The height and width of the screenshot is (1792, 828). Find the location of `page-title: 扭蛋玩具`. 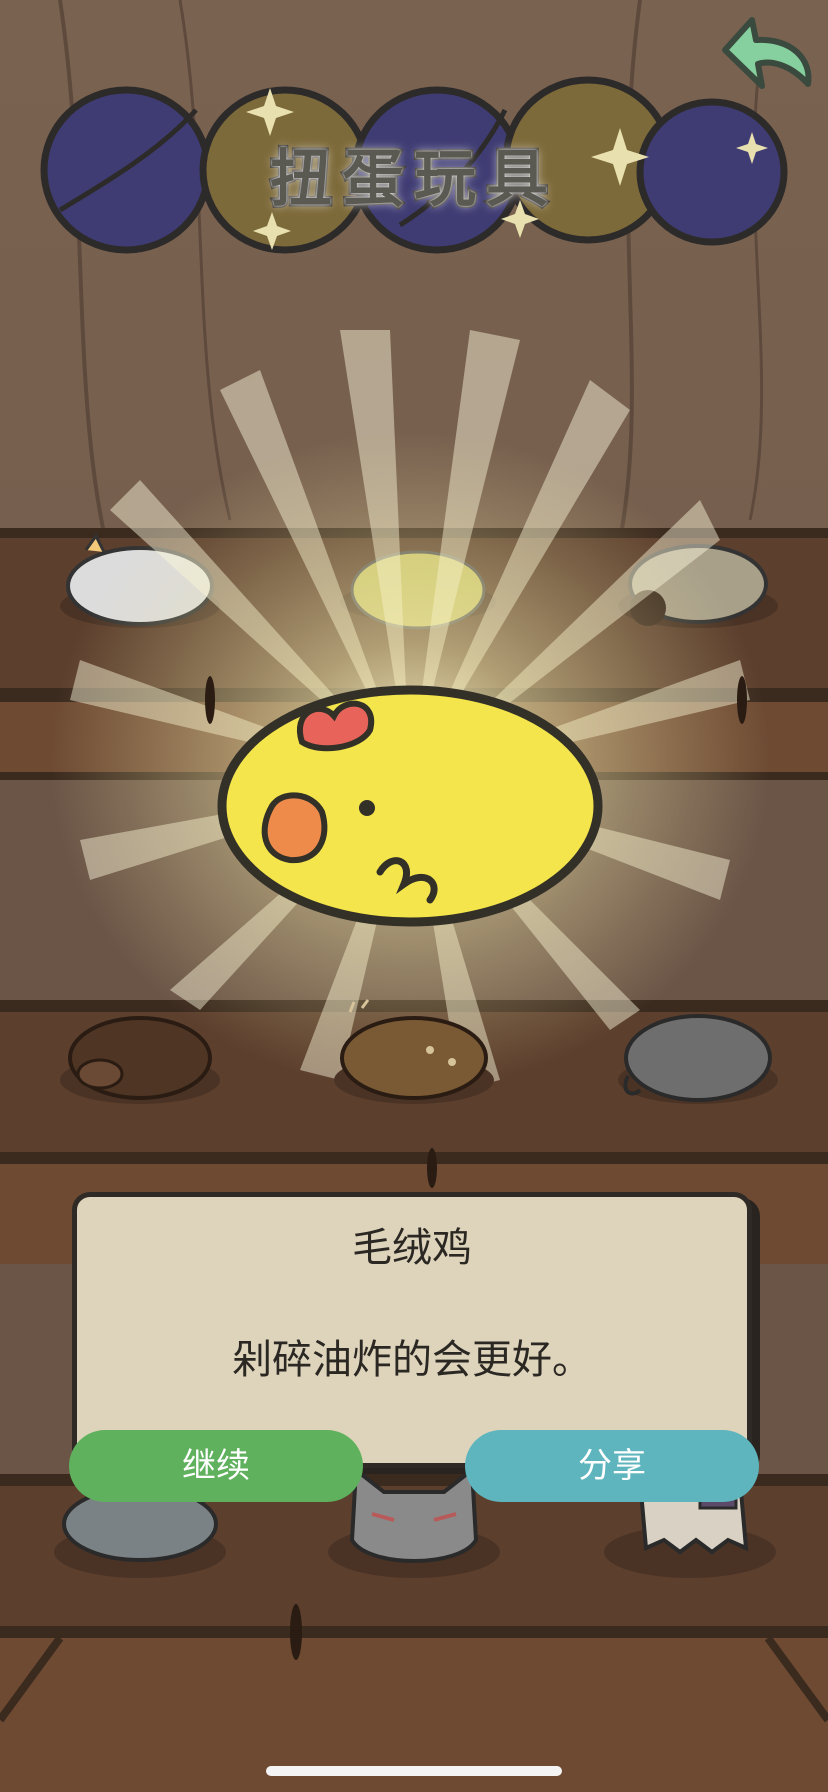

page-title: 扭蛋玩具 is located at coordinates (413, 178).